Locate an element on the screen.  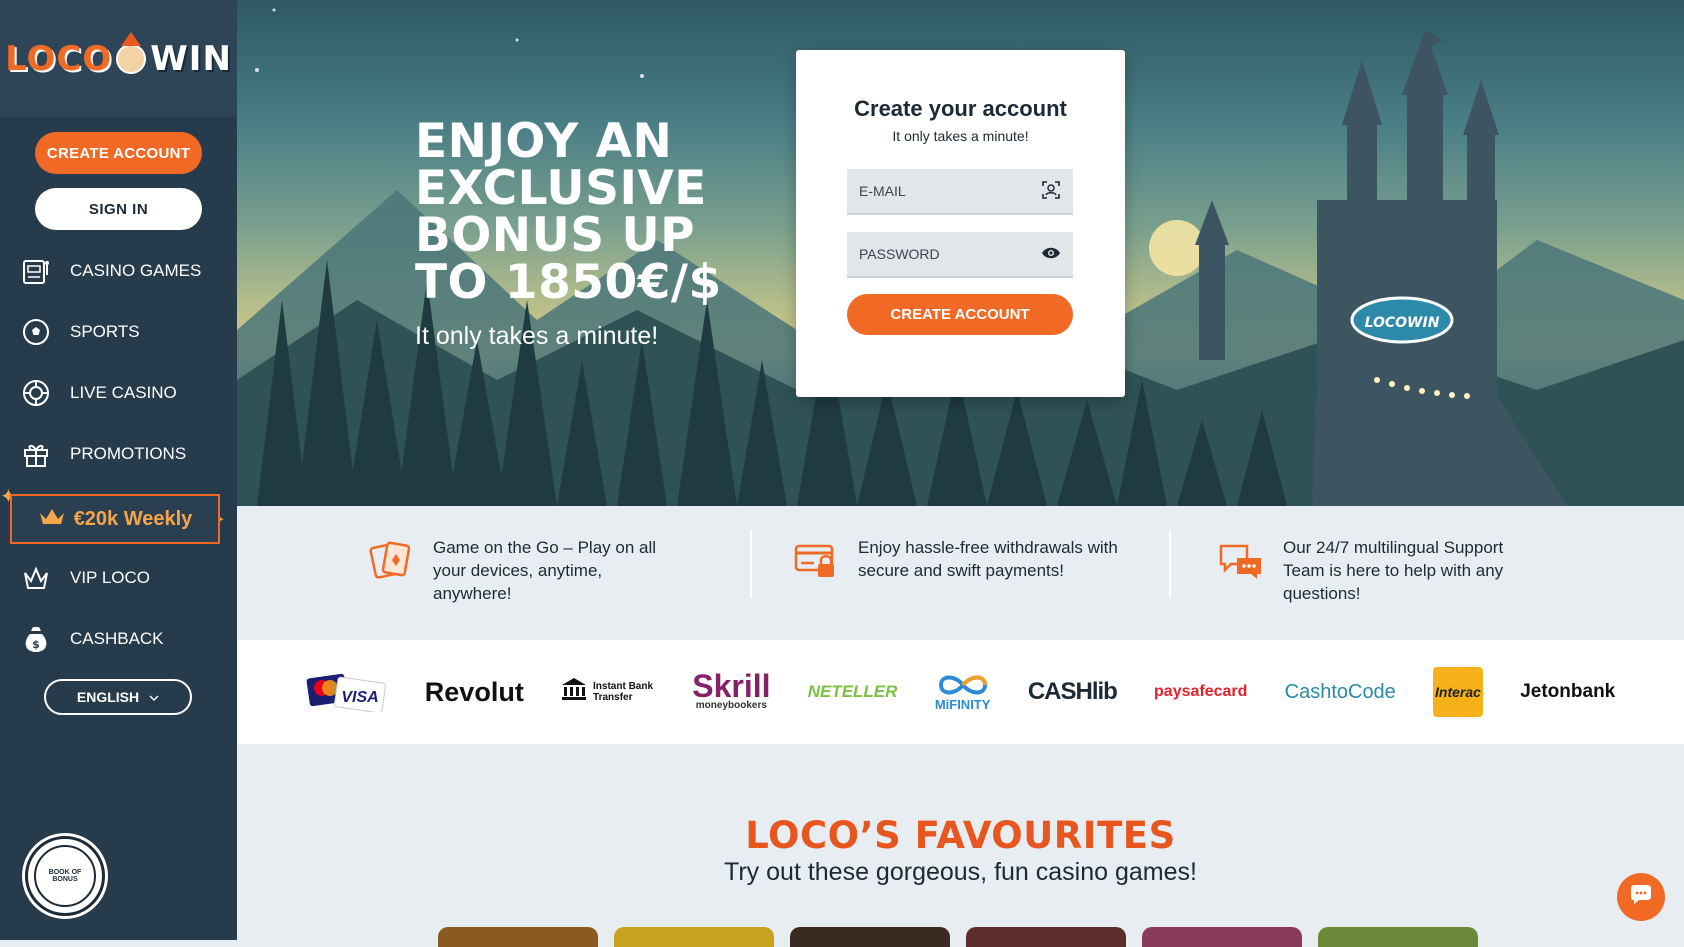
sidebar-item-sports: SPORTS is located at coordinates (118, 331).